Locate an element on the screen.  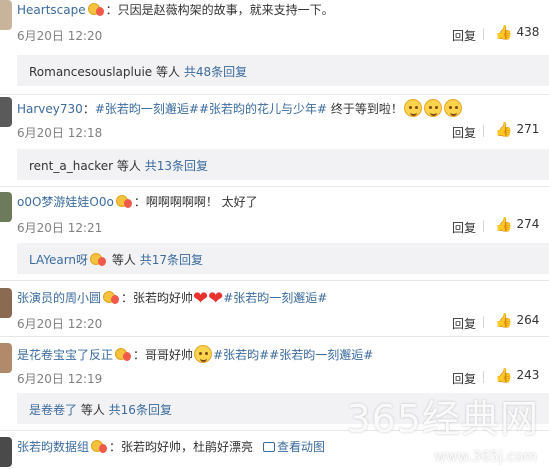
replies-users: rent_a_hacker 等人 is located at coordinates (85, 166).